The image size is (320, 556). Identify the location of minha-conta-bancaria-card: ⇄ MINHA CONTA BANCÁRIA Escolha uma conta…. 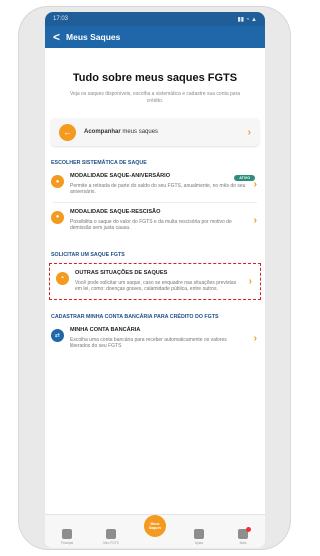
(155, 338).